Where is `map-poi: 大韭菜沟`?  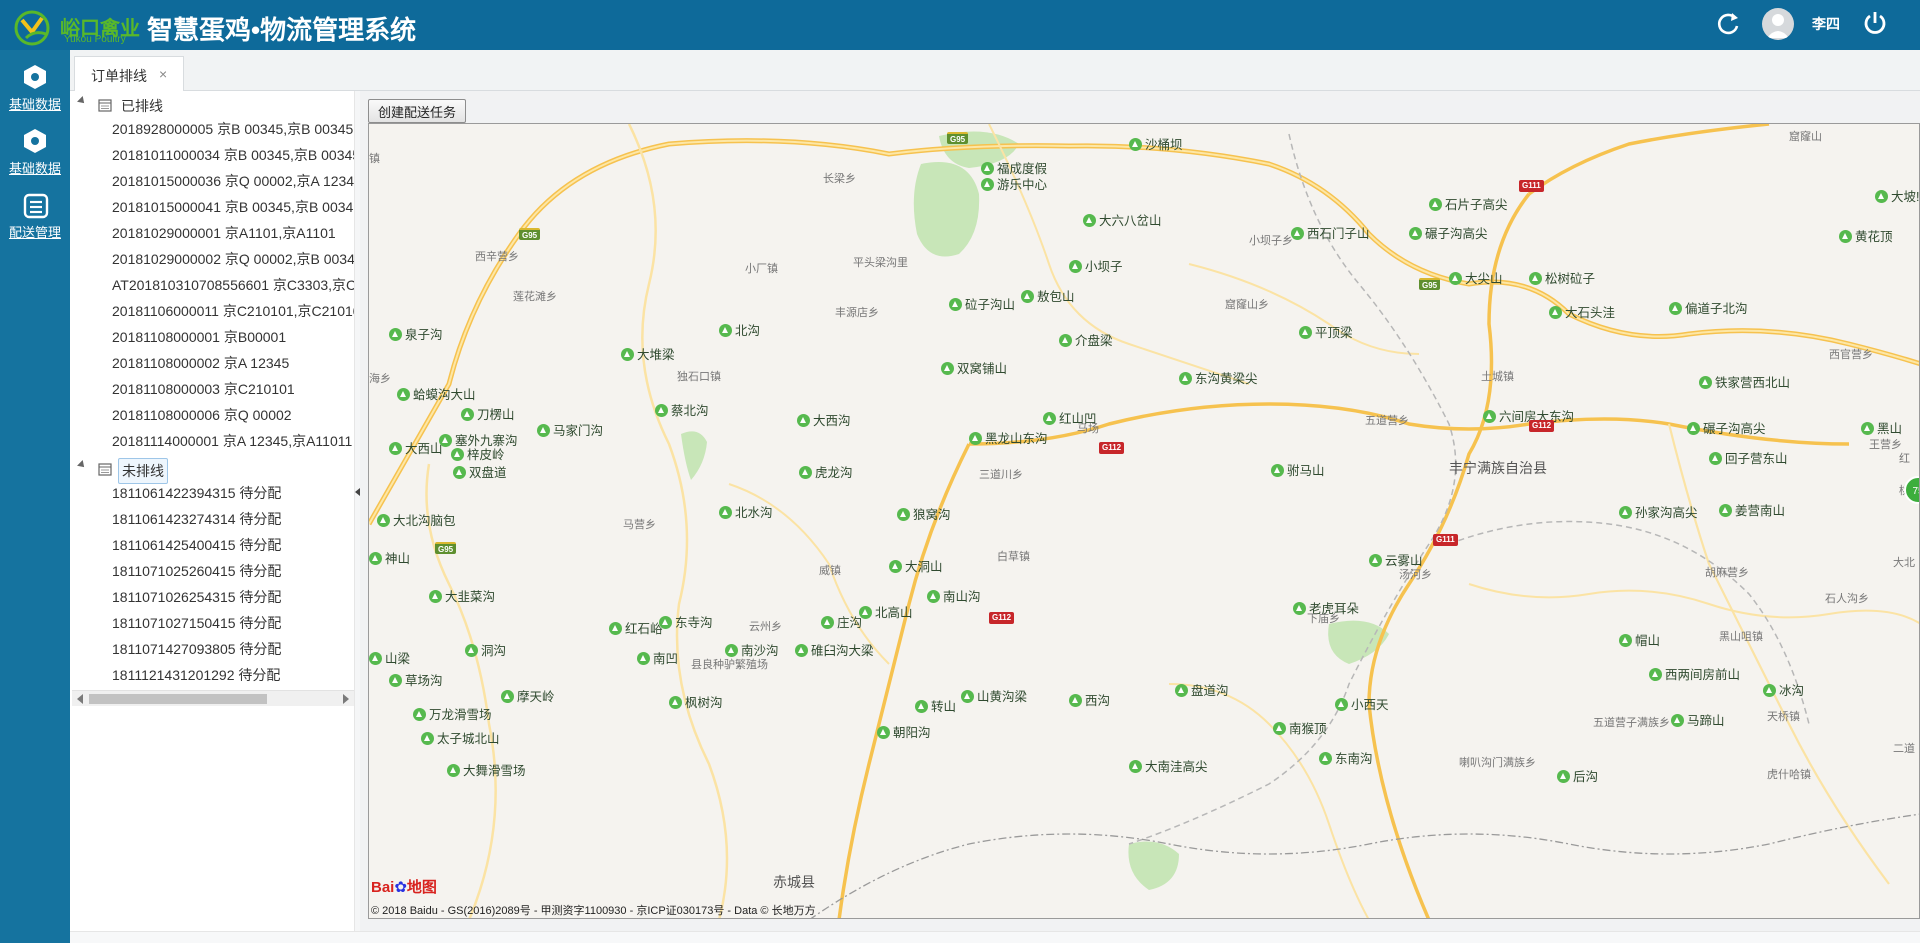 map-poi: 大韭菜沟 is located at coordinates (462, 595).